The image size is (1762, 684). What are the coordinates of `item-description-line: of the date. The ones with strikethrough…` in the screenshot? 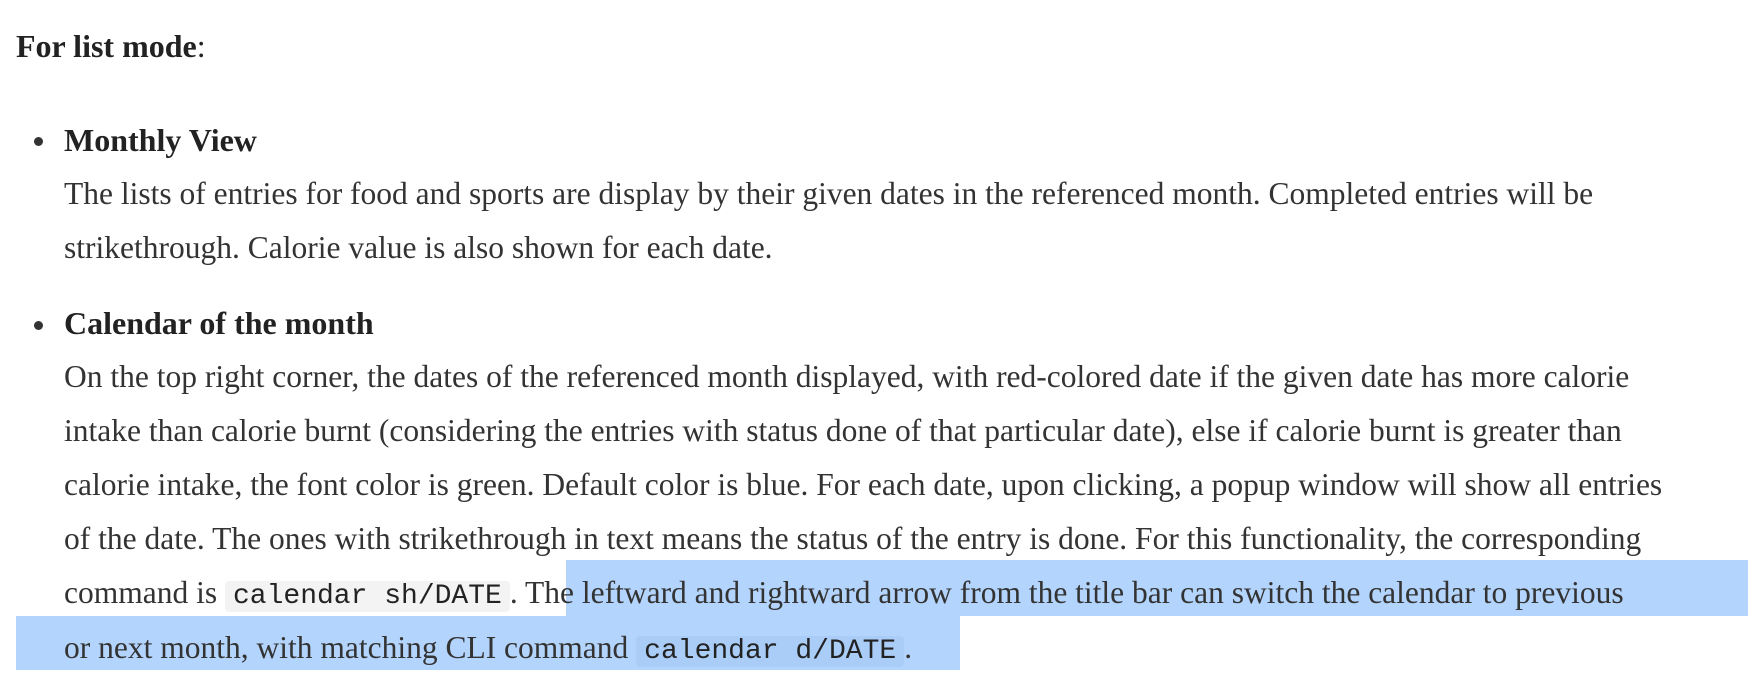 It's located at (853, 538).